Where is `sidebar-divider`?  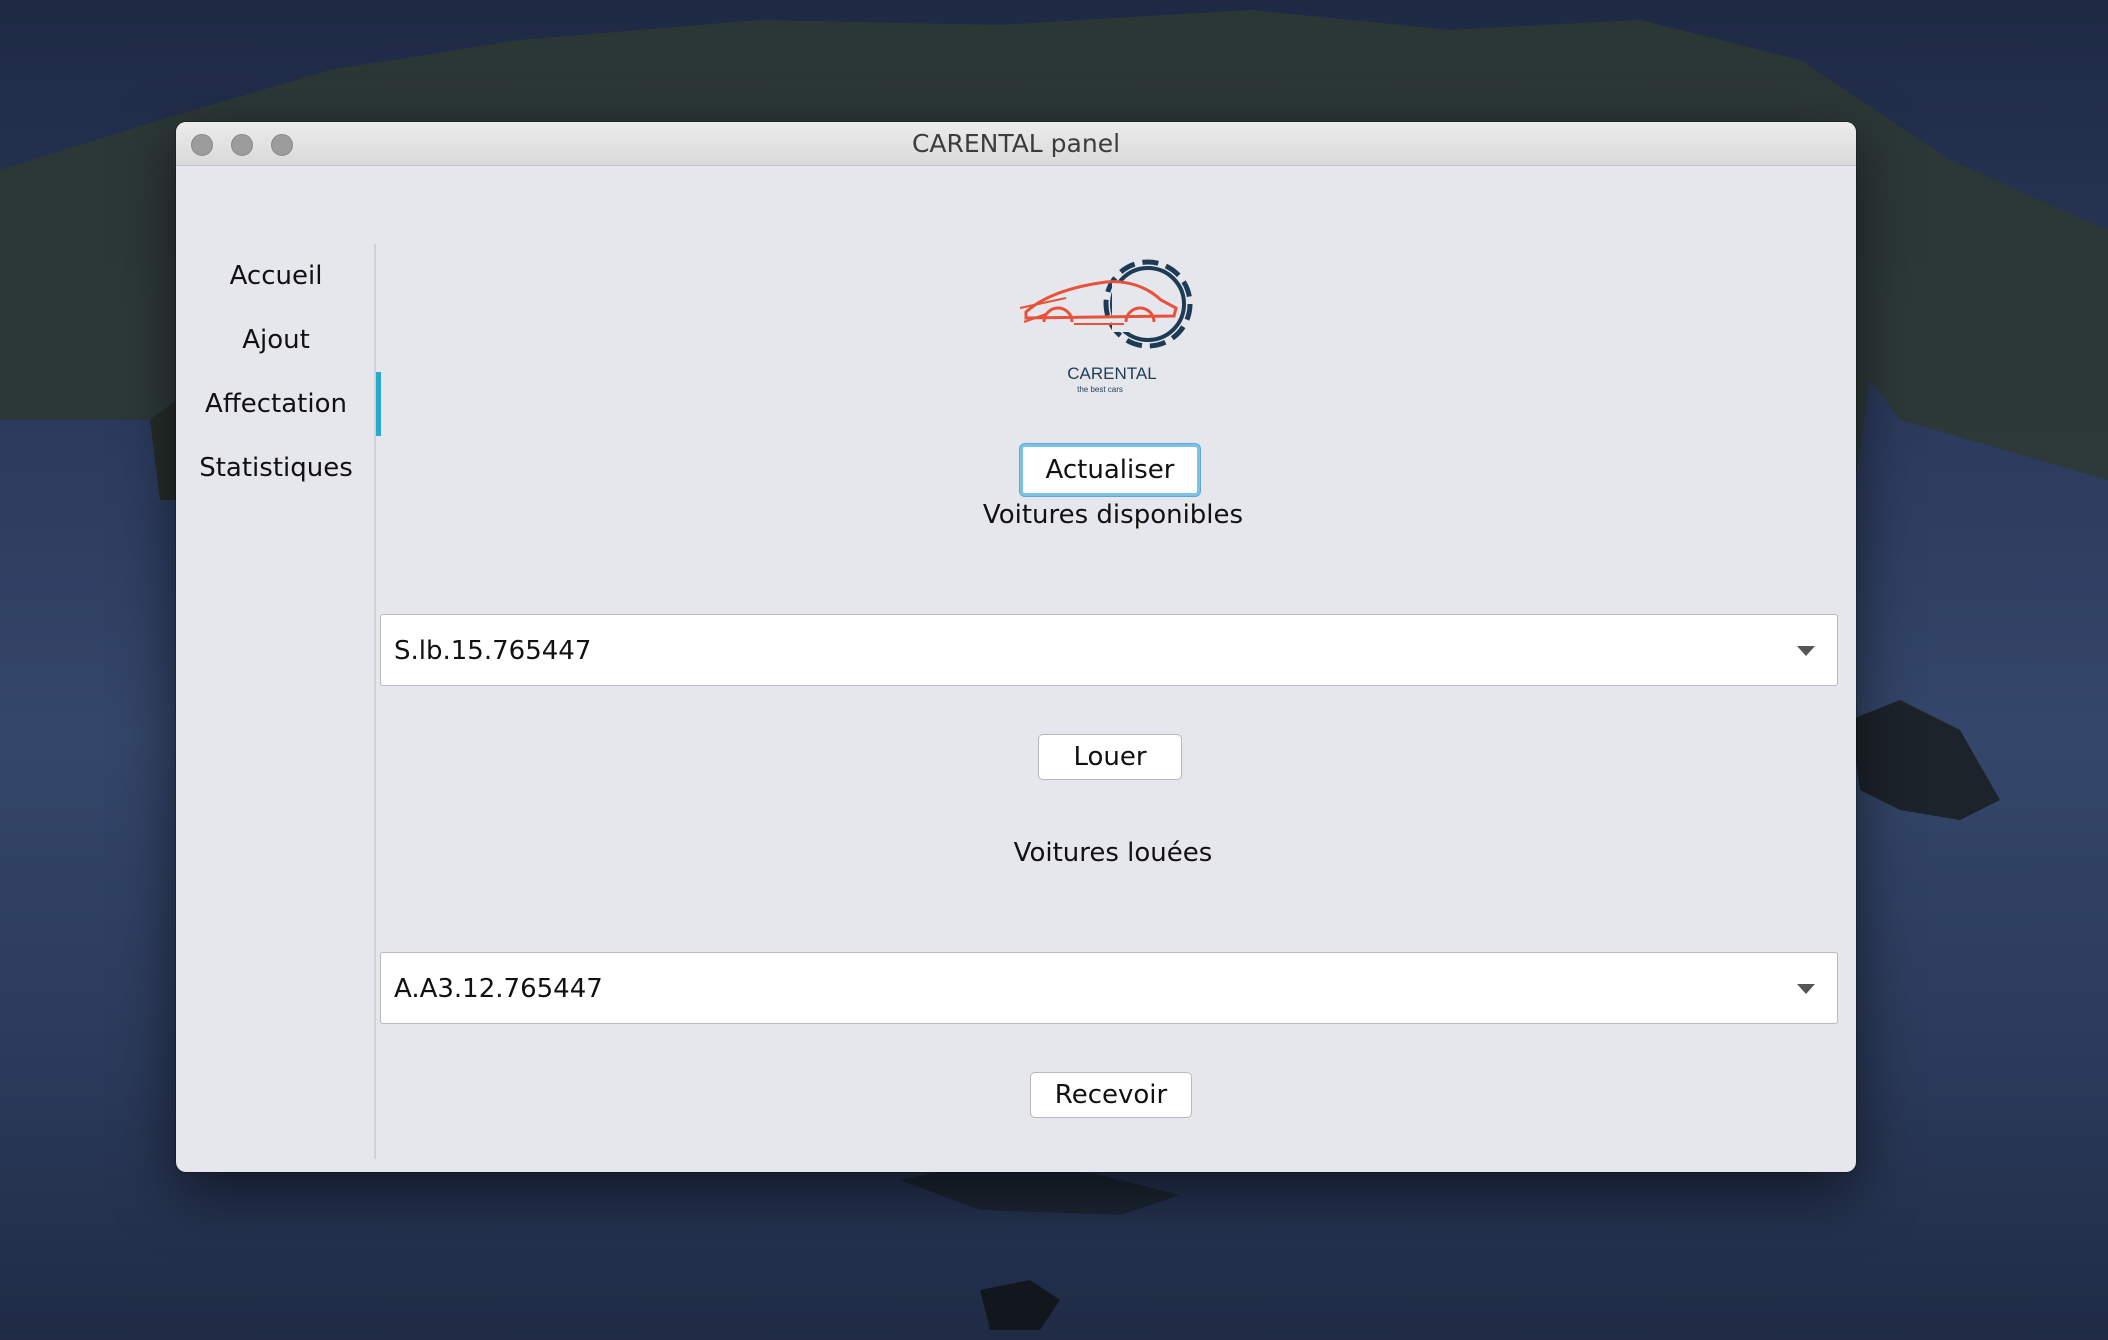 sidebar-divider is located at coordinates (375, 701).